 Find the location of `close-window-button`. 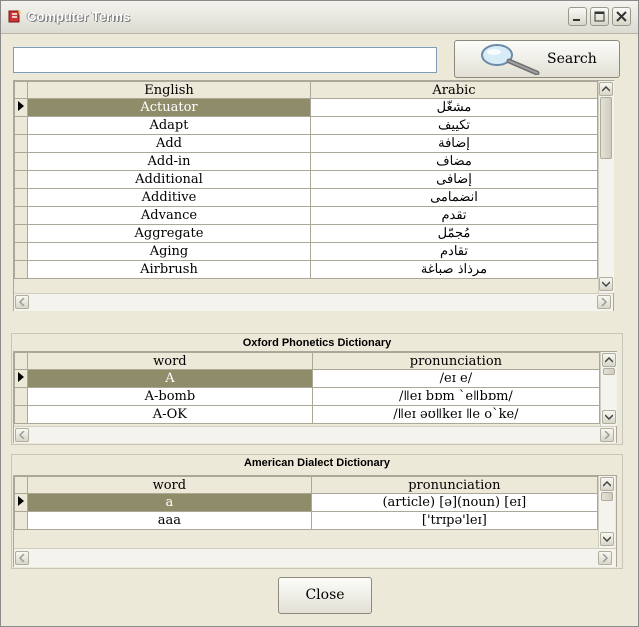

close-window-button is located at coordinates (621, 16).